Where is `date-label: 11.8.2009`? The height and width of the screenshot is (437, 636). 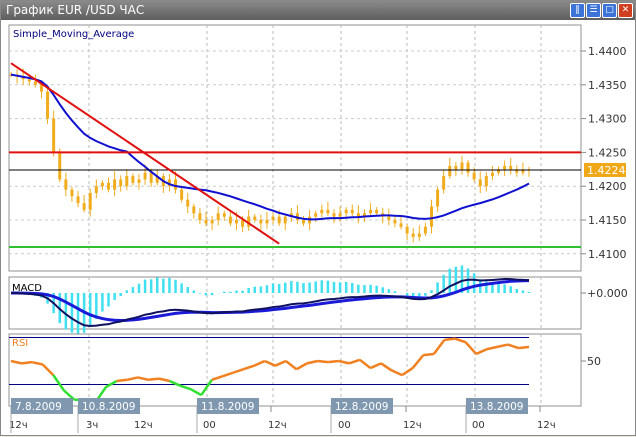
date-label: 11.8.2009 is located at coordinates (227, 407).